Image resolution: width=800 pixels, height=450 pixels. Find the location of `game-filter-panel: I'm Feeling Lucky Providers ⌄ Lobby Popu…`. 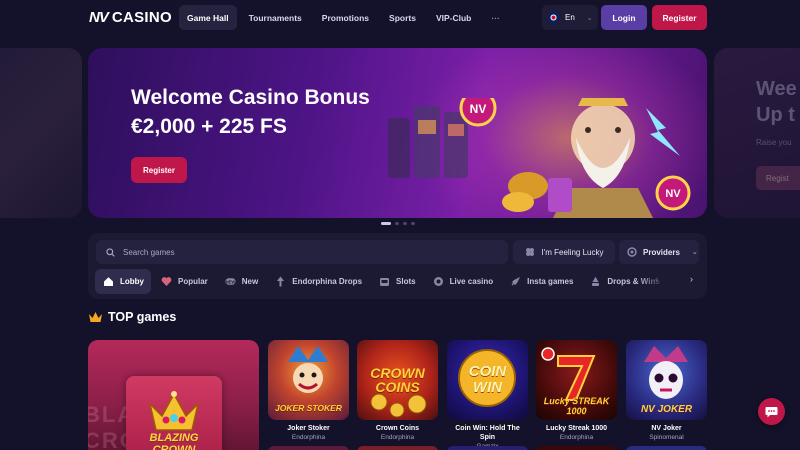

game-filter-panel: I'm Feeling Lucky Providers ⌄ Lobby Popu… is located at coordinates (397, 266).